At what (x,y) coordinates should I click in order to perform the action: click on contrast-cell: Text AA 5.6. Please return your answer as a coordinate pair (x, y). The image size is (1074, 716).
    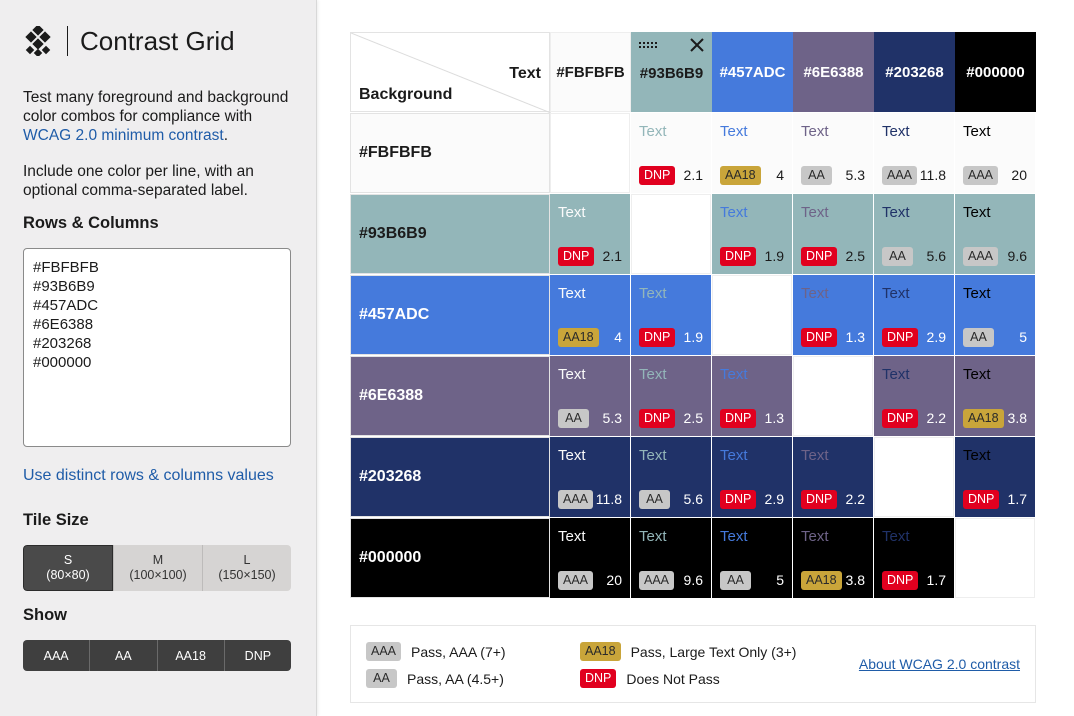
    Looking at the image, I should click on (914, 234).